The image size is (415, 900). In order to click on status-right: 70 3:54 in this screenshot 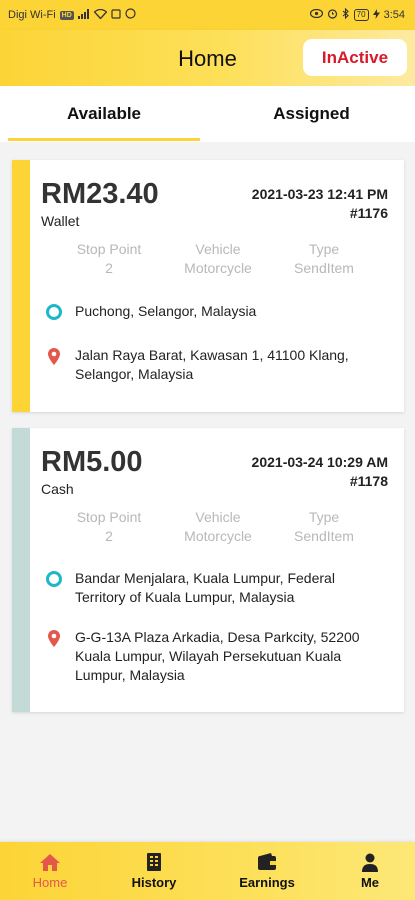, I will do `click(357, 14)`.